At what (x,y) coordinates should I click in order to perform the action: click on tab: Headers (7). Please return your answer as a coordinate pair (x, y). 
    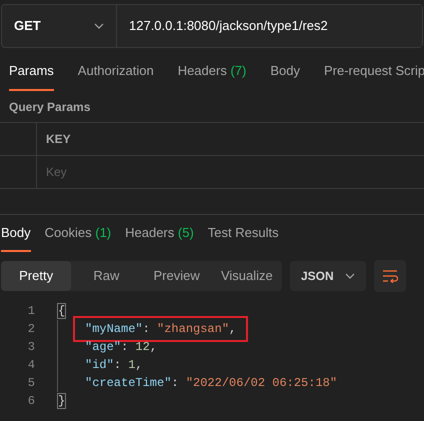
    Looking at the image, I should click on (212, 73).